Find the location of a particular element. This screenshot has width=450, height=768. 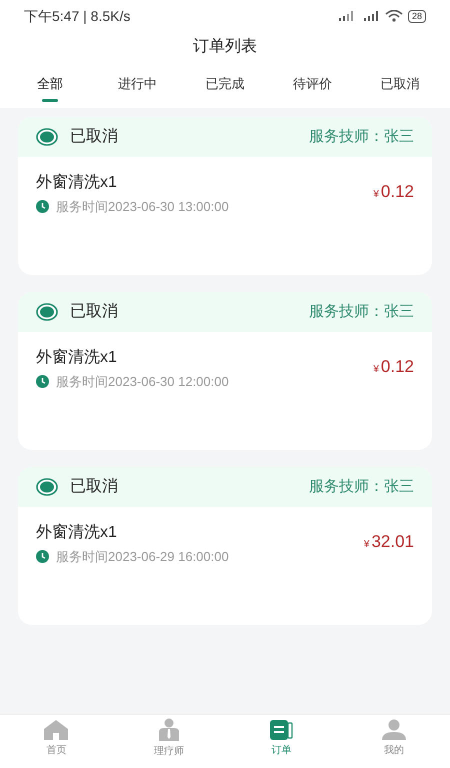

user-icon is located at coordinates (393, 730).